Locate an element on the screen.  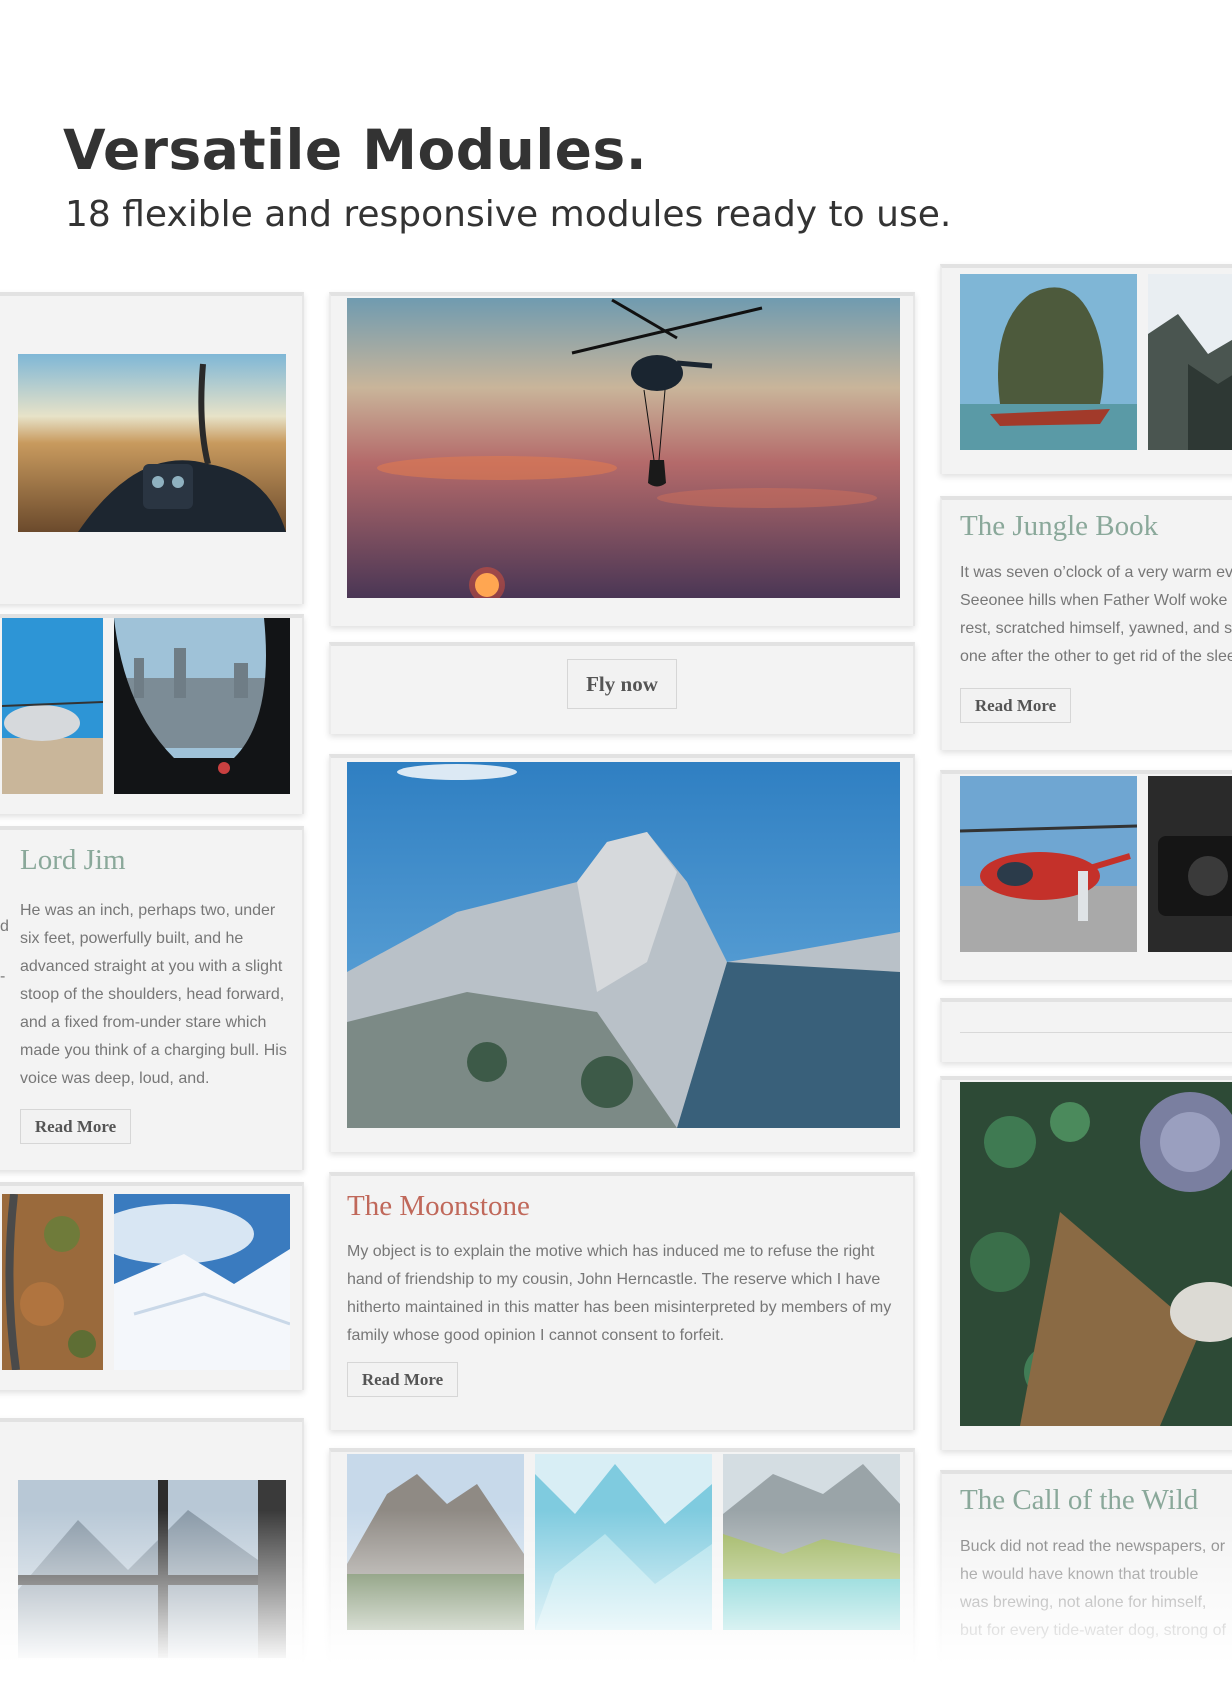
page-title: Versatile Modules. is located at coordinates (355, 150).